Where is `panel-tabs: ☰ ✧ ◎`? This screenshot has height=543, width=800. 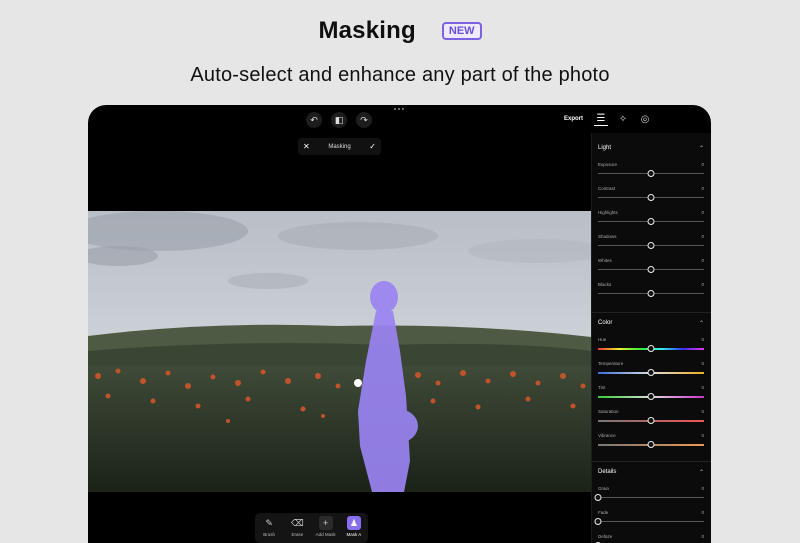 panel-tabs: ☰ ✧ ◎ is located at coordinates (623, 119).